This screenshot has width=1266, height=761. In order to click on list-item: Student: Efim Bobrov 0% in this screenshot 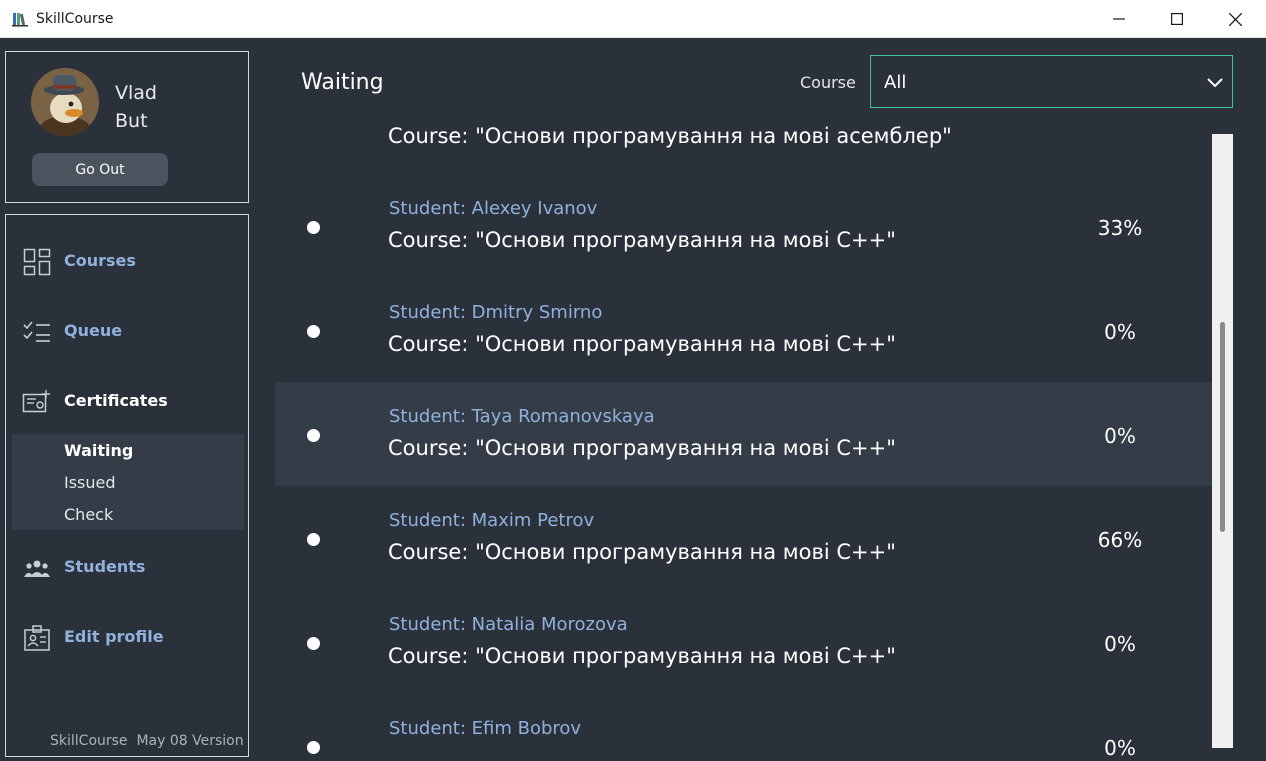, I will do `click(743, 726)`.